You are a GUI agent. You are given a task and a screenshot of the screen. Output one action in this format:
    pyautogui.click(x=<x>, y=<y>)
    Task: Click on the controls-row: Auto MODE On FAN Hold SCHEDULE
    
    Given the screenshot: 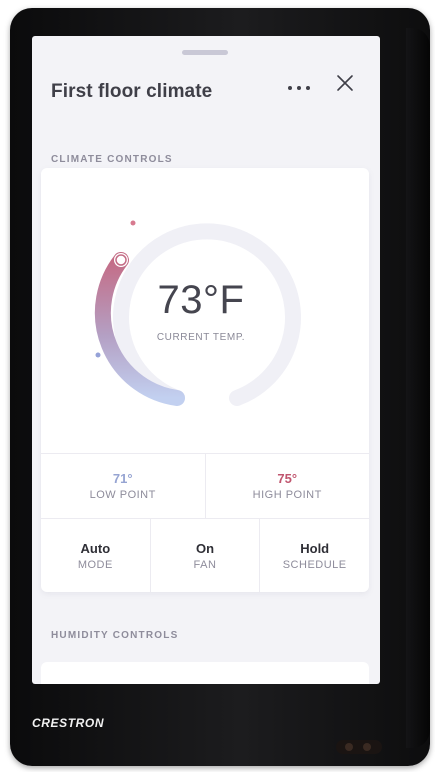 What is the action you would take?
    pyautogui.click(x=205, y=555)
    